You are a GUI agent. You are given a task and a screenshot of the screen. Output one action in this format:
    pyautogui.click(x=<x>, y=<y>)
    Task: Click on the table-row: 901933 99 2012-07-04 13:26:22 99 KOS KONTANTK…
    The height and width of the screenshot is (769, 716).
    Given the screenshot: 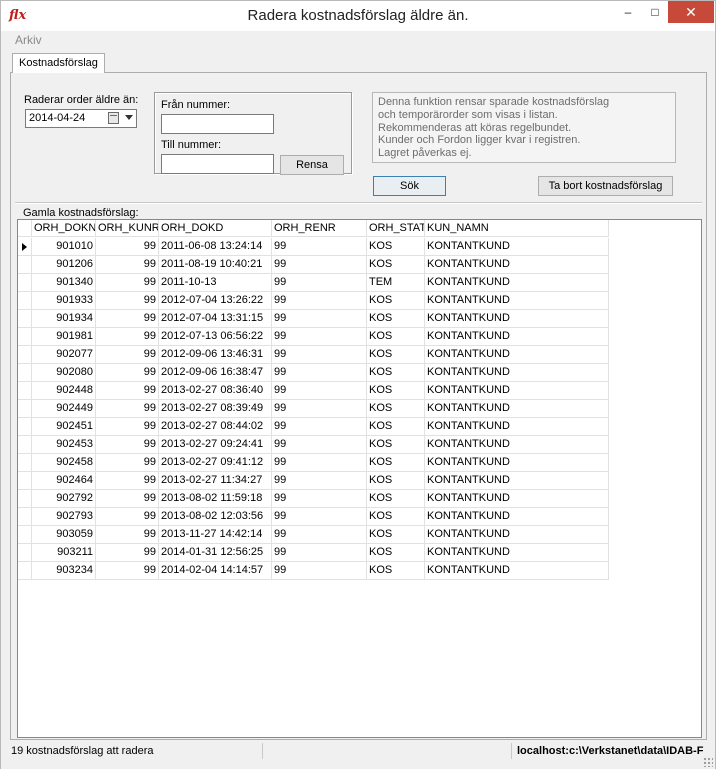 What is the action you would take?
    pyautogui.click(x=313, y=301)
    